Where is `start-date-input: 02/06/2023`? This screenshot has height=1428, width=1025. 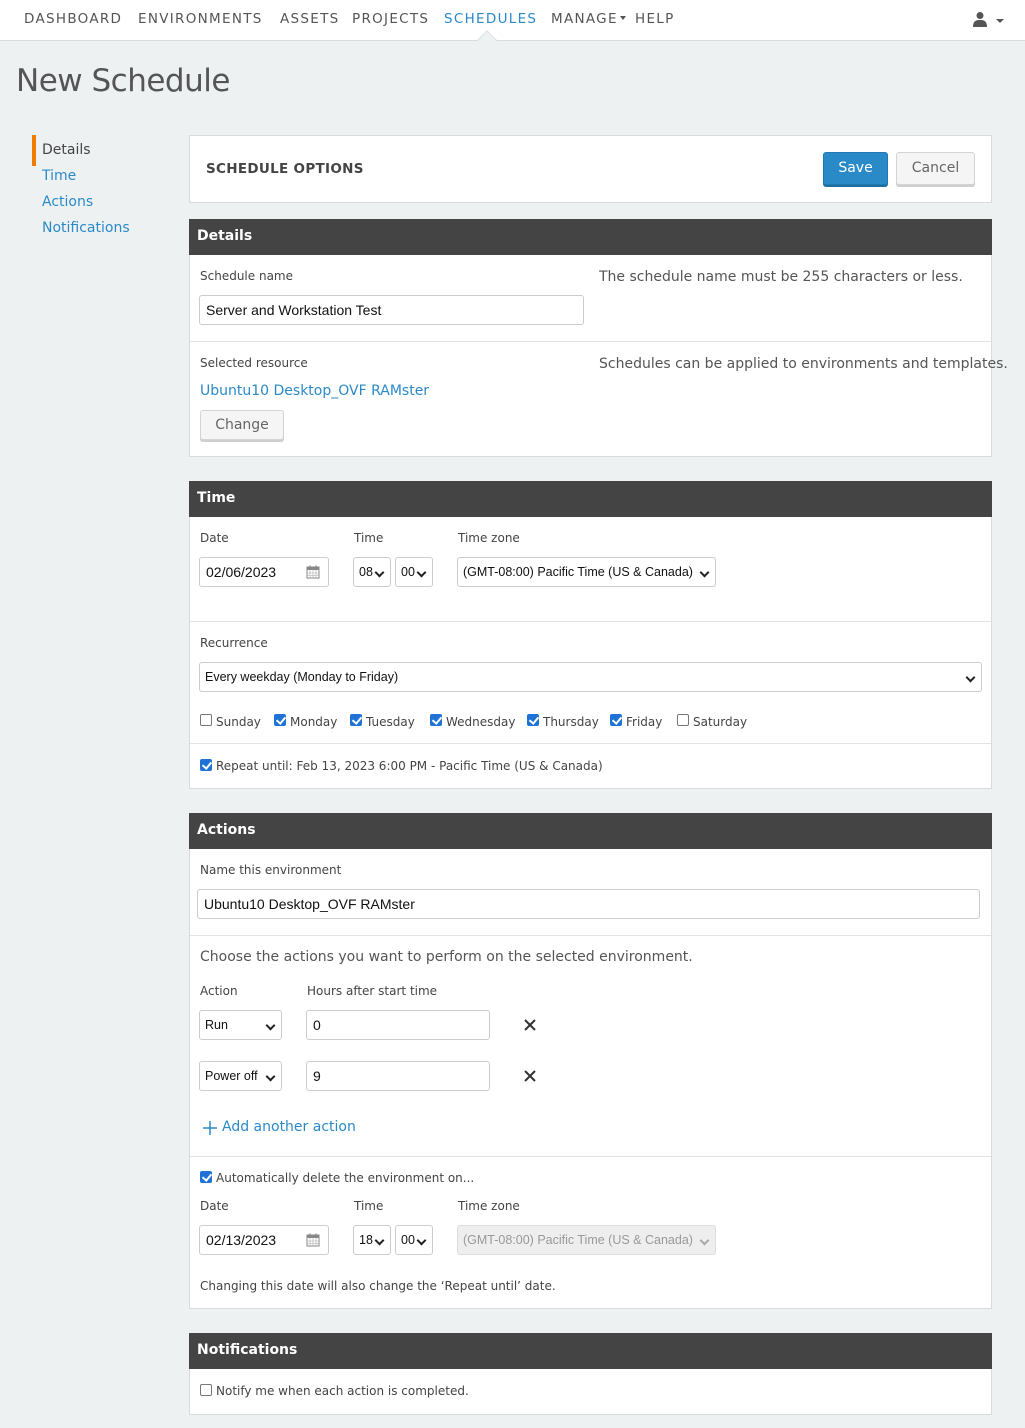 start-date-input: 02/06/2023 is located at coordinates (264, 572).